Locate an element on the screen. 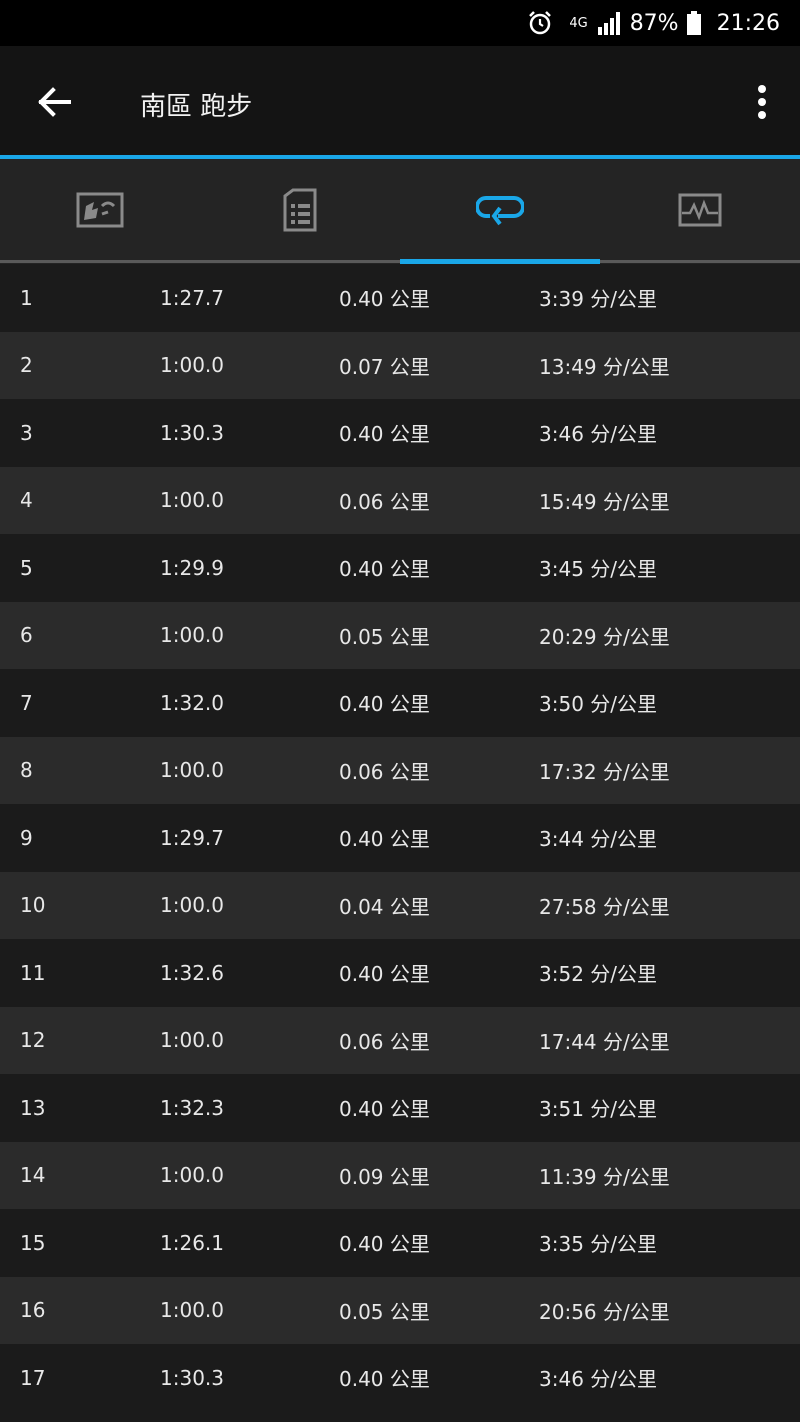 Image resolution: width=800 pixels, height=1422 pixels. overflow-menu-button is located at coordinates (762, 102).